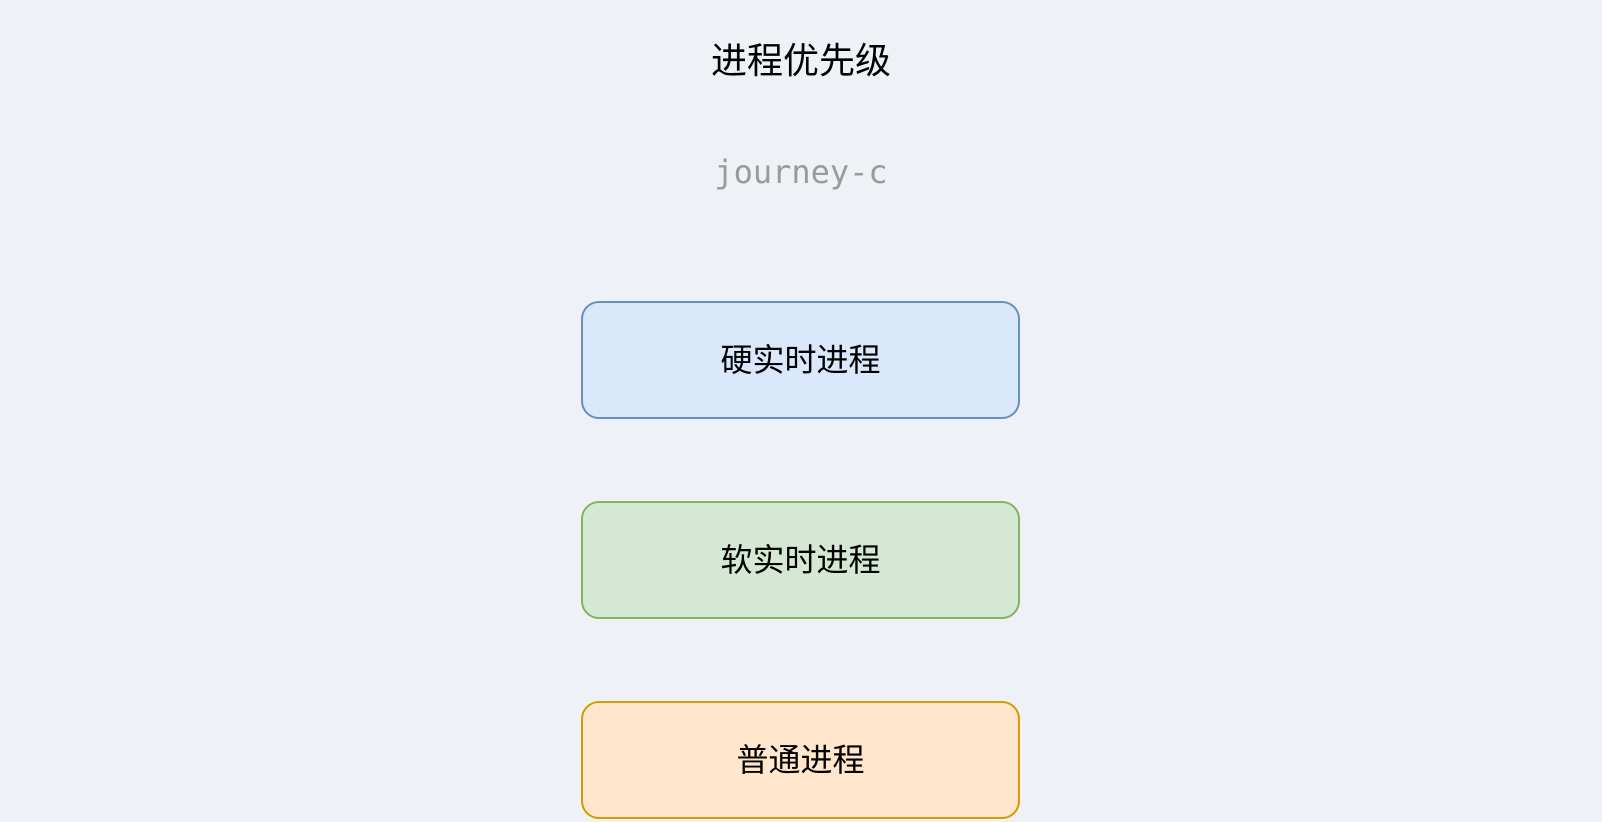 The width and height of the screenshot is (1602, 822). I want to click on normal-process-box: 普通进程, so click(800, 760).